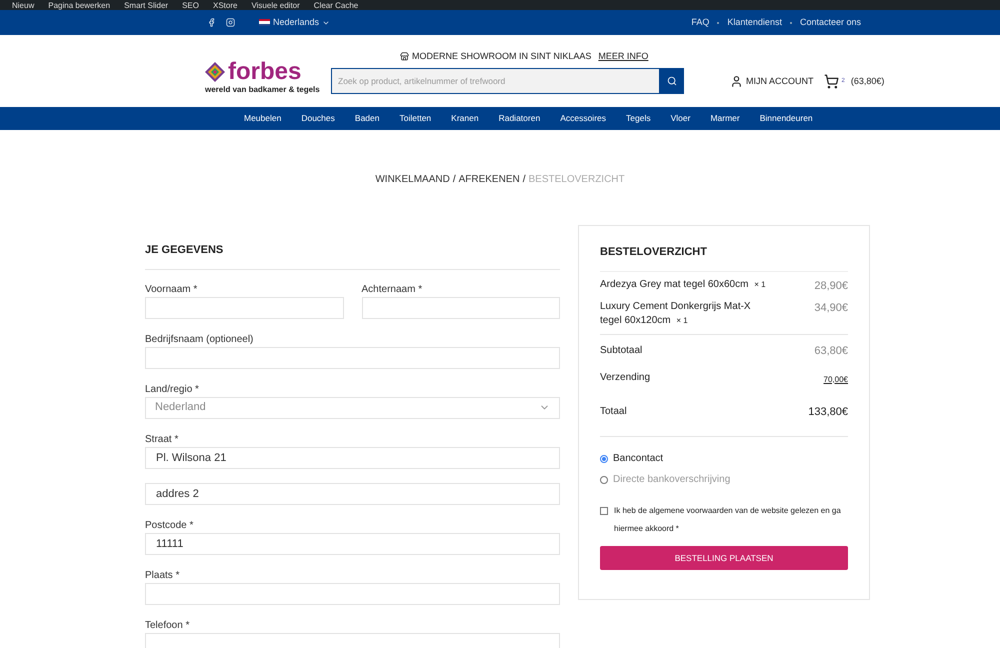  Describe the element at coordinates (700, 23) in the screenshot. I see `top-link: FAQ` at that location.